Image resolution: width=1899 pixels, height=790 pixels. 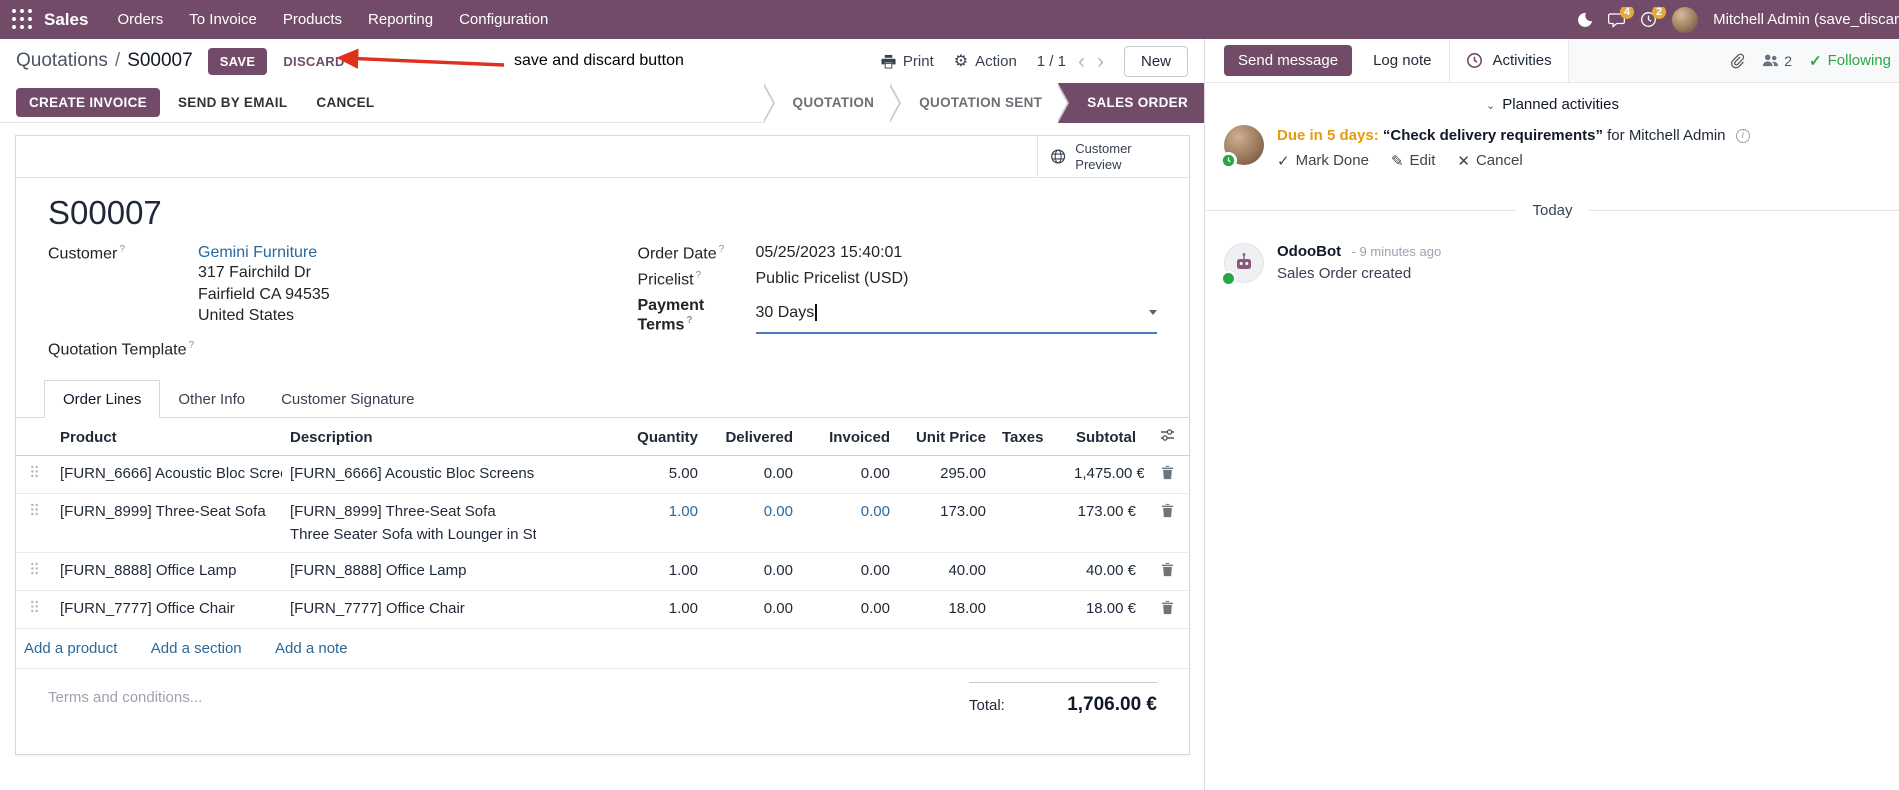 I want to click on following-button: ✓ Following, so click(x=1850, y=61).